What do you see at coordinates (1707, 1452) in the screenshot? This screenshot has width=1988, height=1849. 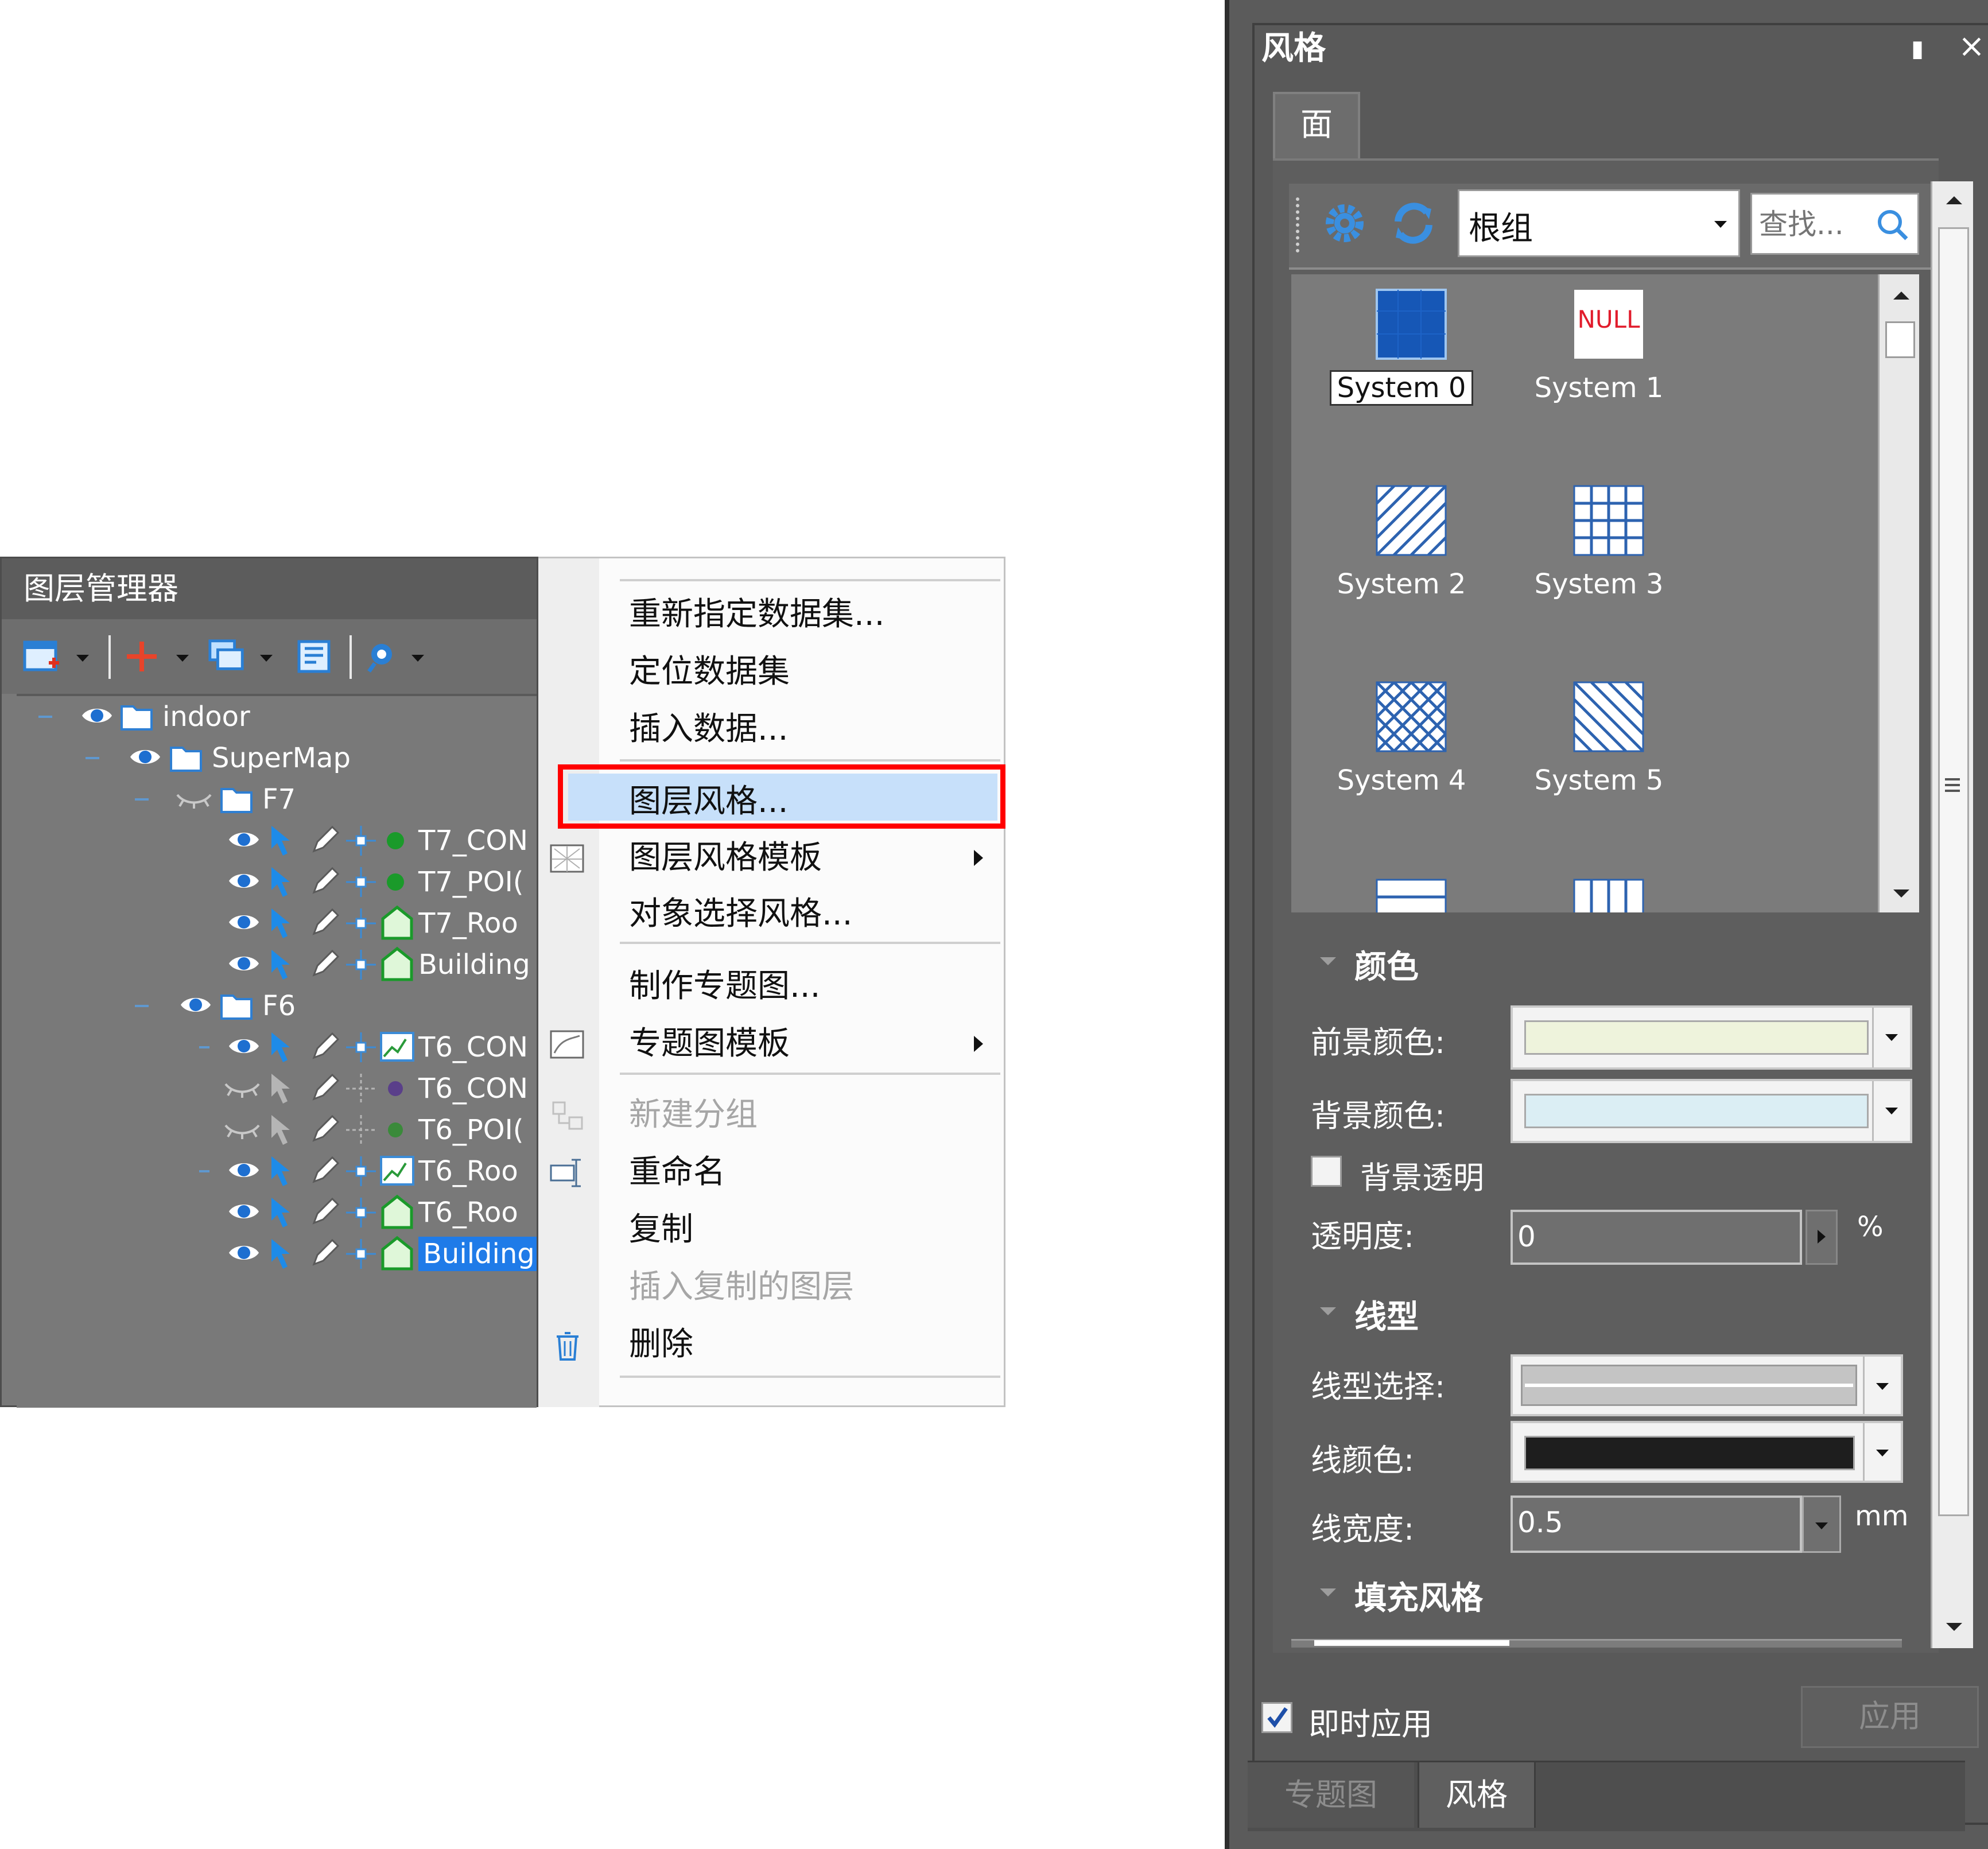 I see `line-color-picker` at bounding box center [1707, 1452].